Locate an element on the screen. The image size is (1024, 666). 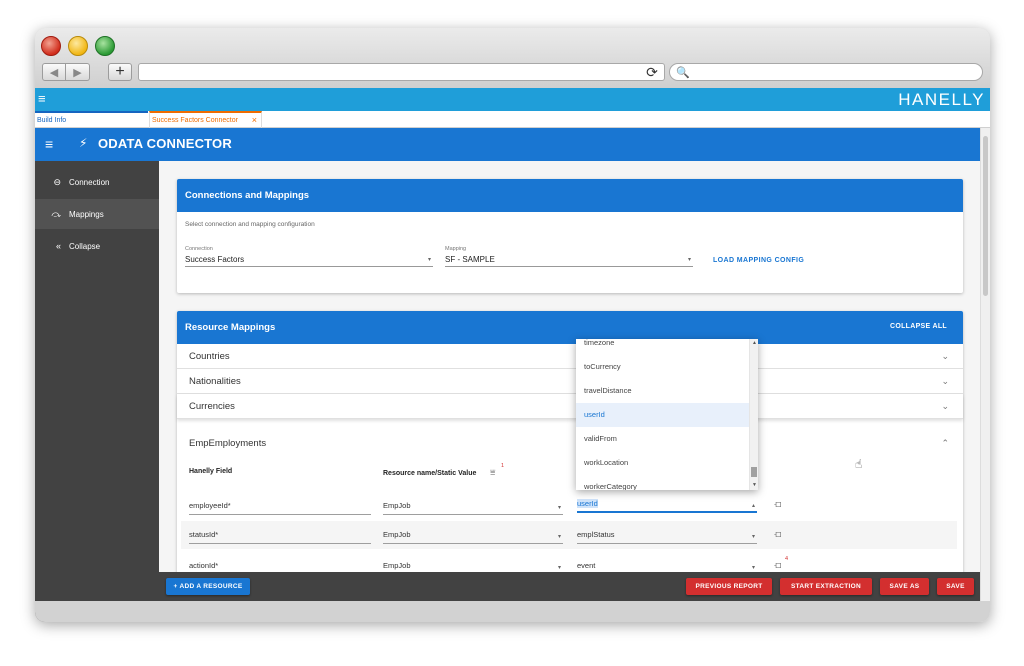
window-bottom-strip is located at coordinates (512, 611).